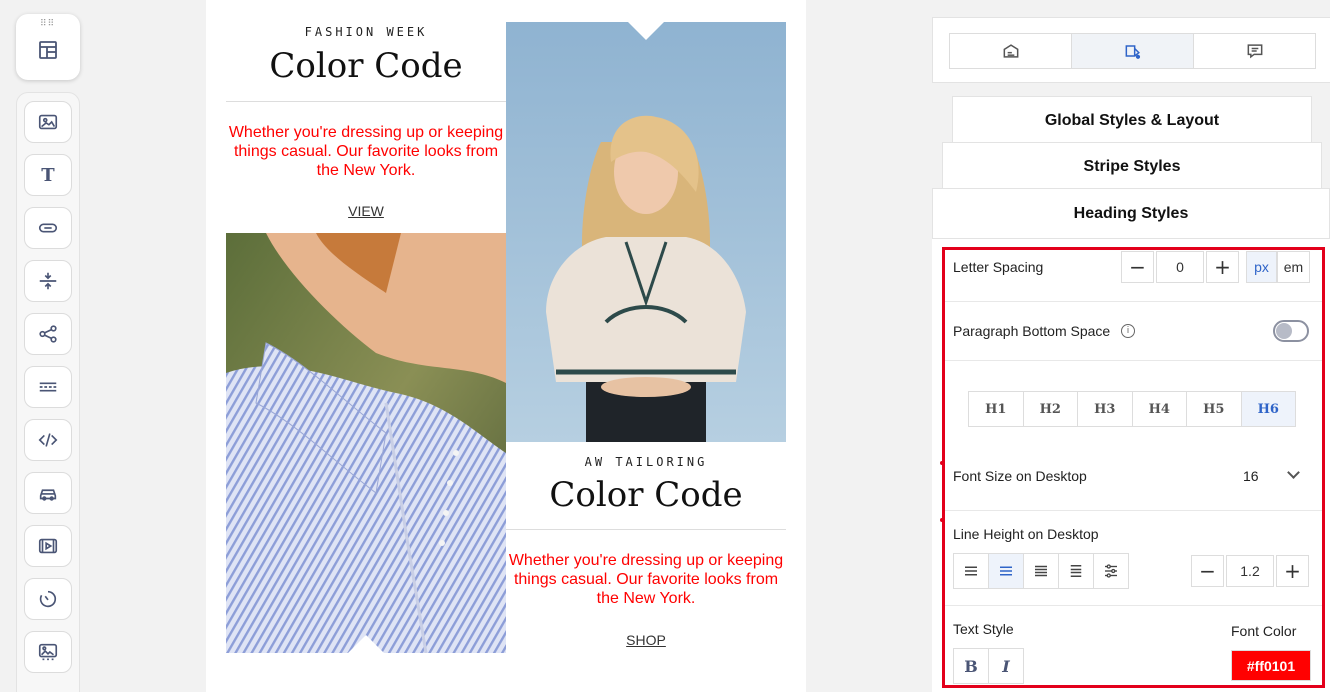  I want to click on panel-tab-bar, so click(1131, 50).